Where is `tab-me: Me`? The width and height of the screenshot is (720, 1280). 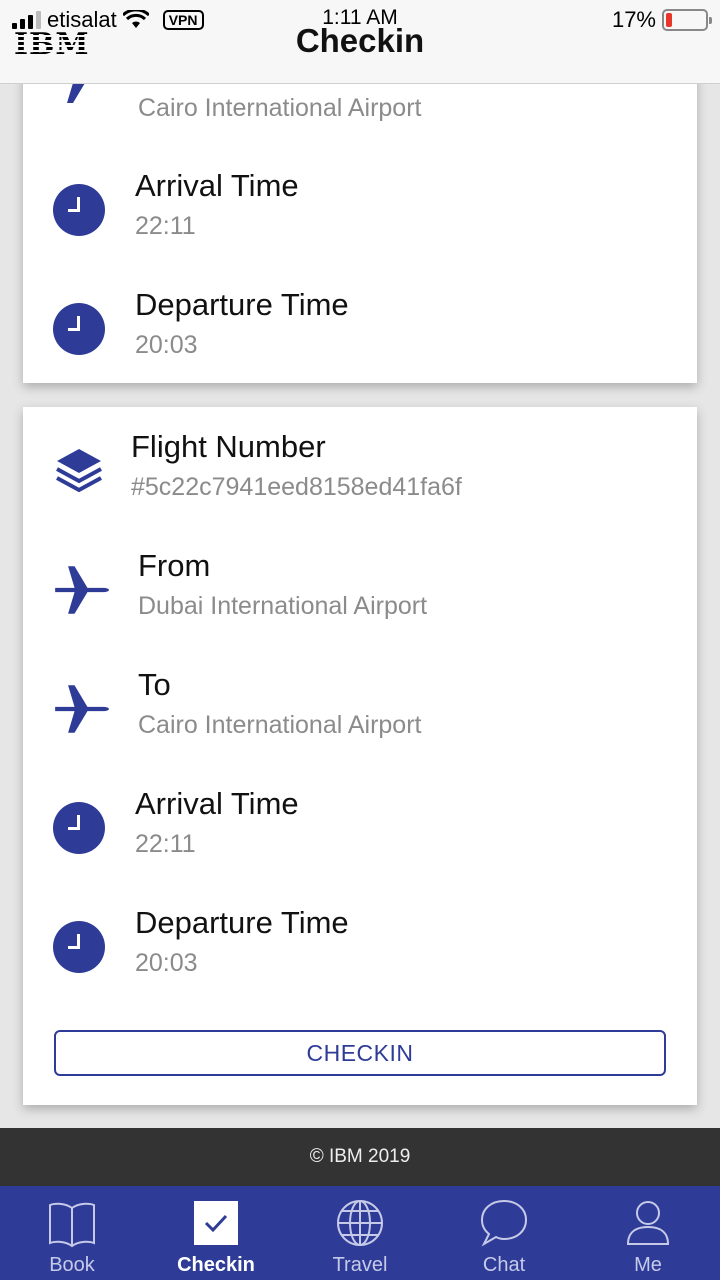 tab-me: Me is located at coordinates (648, 1233).